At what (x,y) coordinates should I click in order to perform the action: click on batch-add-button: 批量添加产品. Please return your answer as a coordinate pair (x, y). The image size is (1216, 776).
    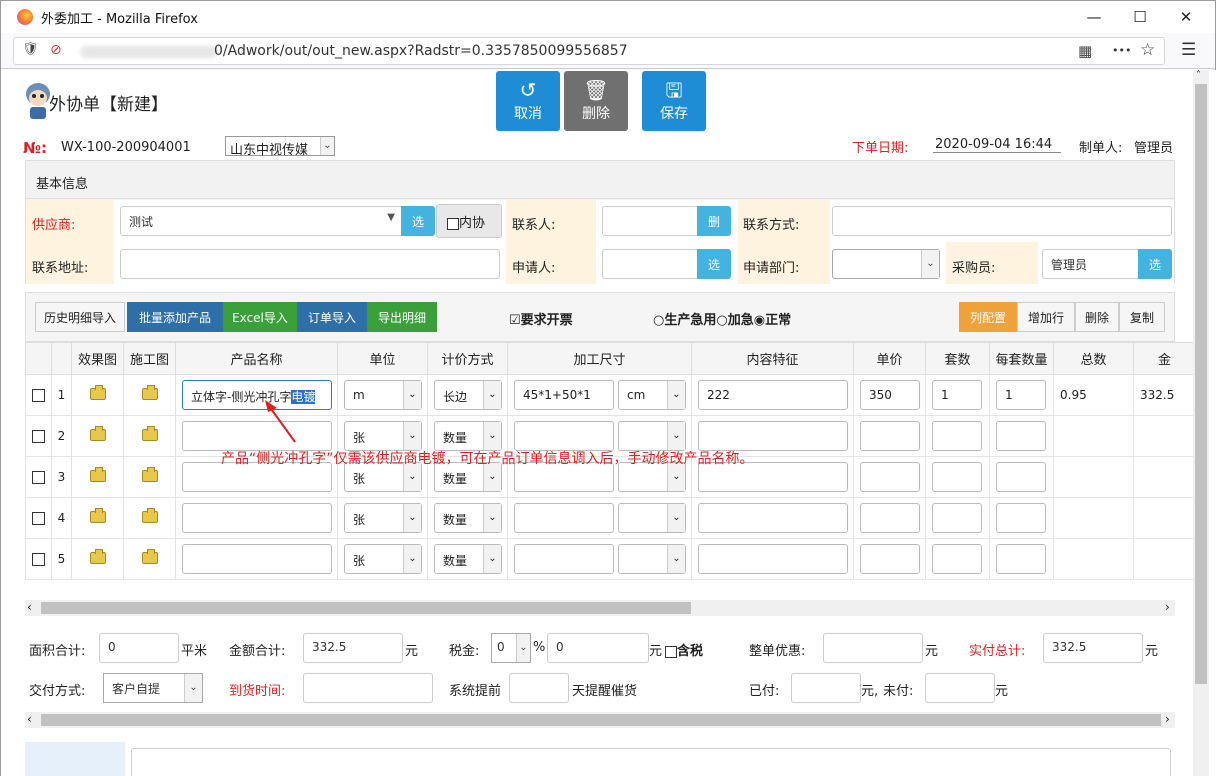
    Looking at the image, I should click on (175, 317).